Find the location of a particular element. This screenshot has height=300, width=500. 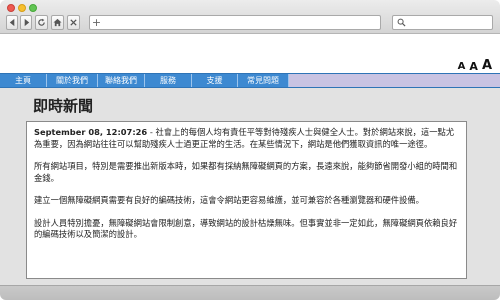

search-icon is located at coordinates (401, 22).